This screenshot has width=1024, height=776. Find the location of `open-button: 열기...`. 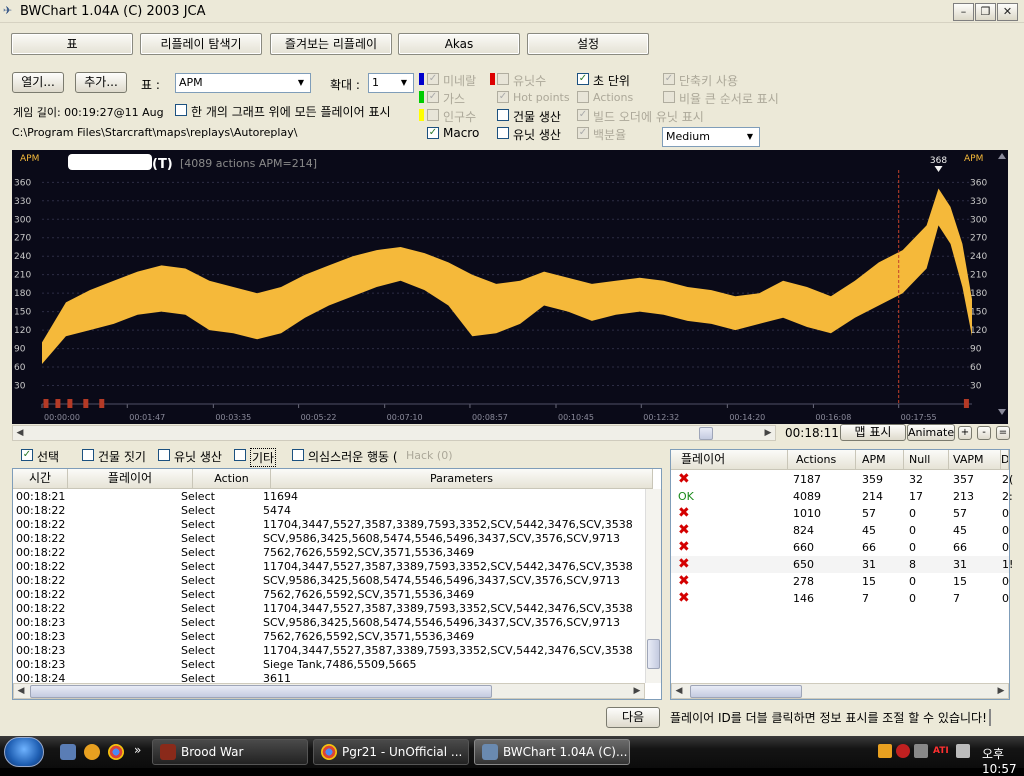

open-button: 열기... is located at coordinates (38, 82).